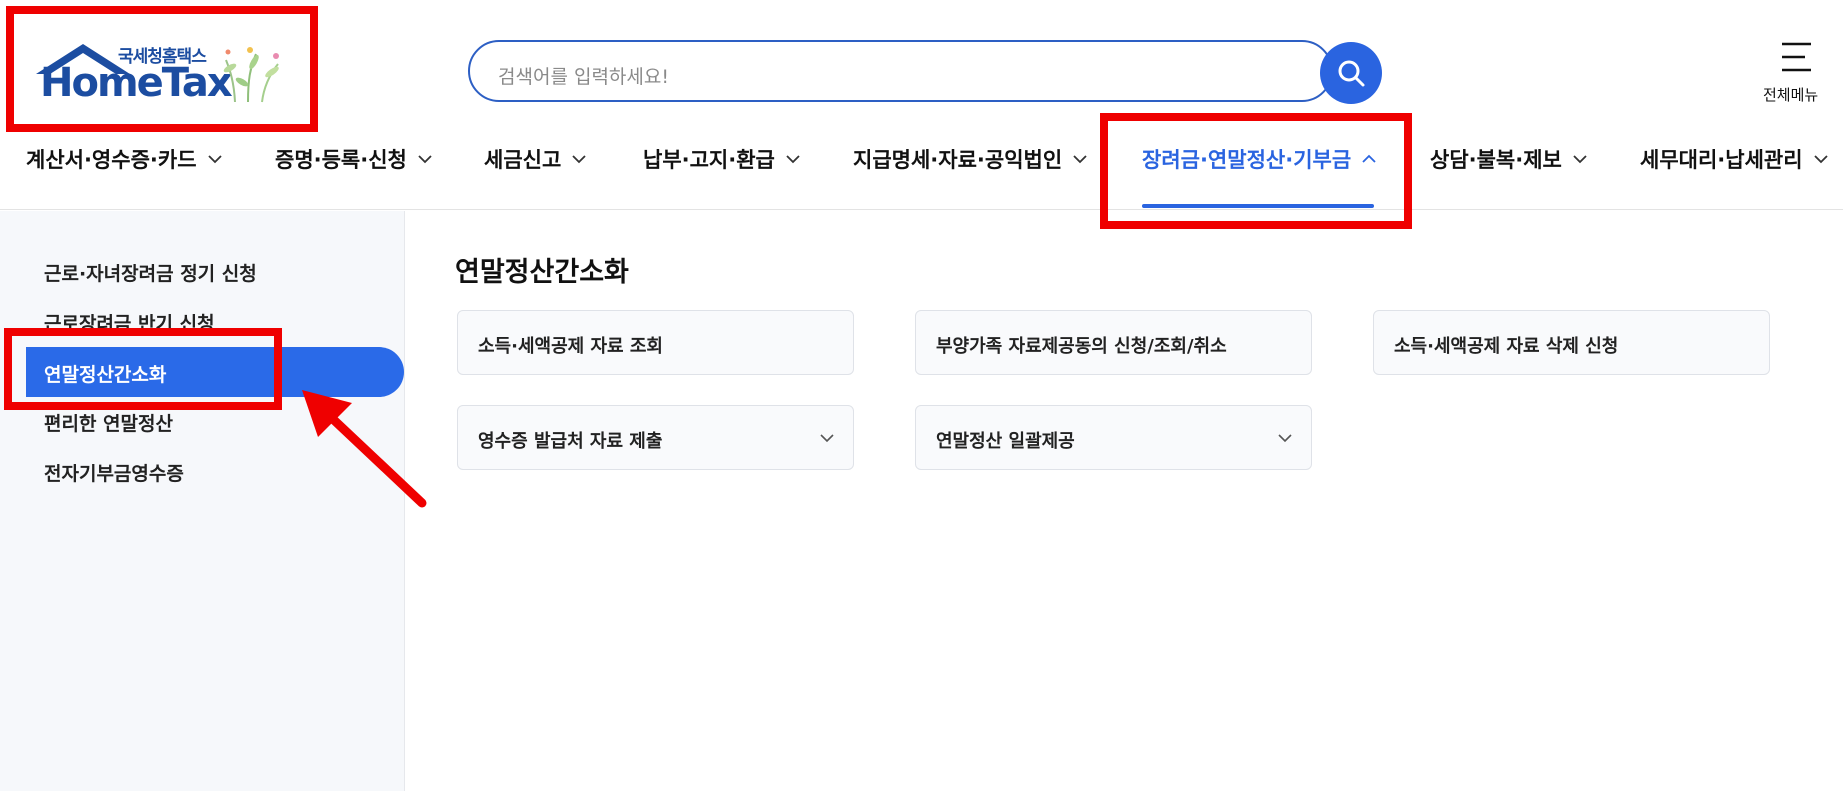  Describe the element at coordinates (364, 449) in the screenshot. I see `annotation-arrow-icon` at that location.